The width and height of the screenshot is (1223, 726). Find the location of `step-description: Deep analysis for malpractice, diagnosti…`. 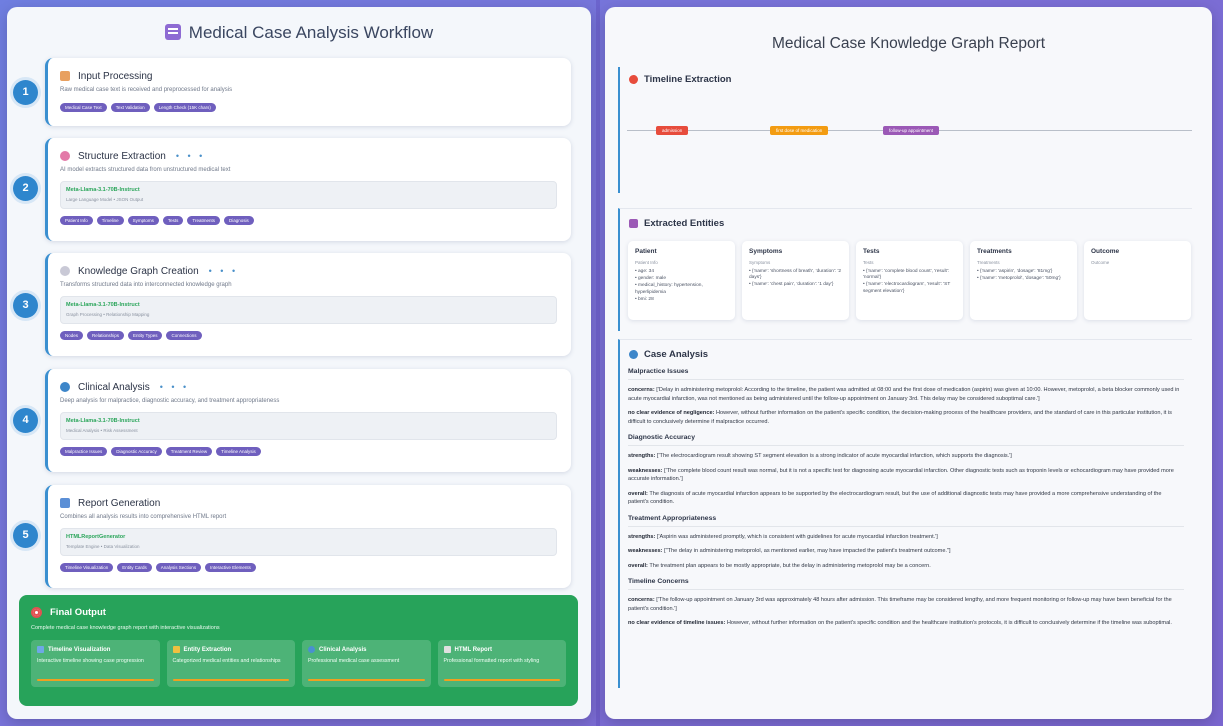

step-description: Deep analysis for malpractice, diagnosti… is located at coordinates (170, 401).